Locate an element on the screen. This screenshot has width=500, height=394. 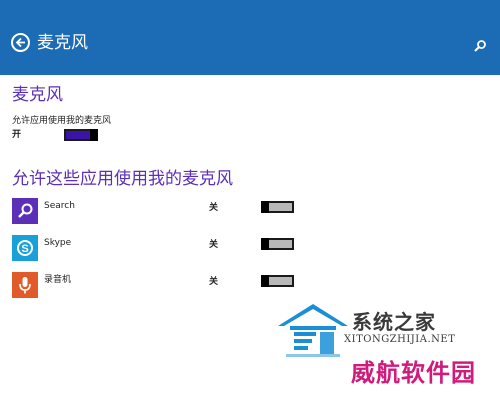
back-arrow-icon is located at coordinates (20, 42).